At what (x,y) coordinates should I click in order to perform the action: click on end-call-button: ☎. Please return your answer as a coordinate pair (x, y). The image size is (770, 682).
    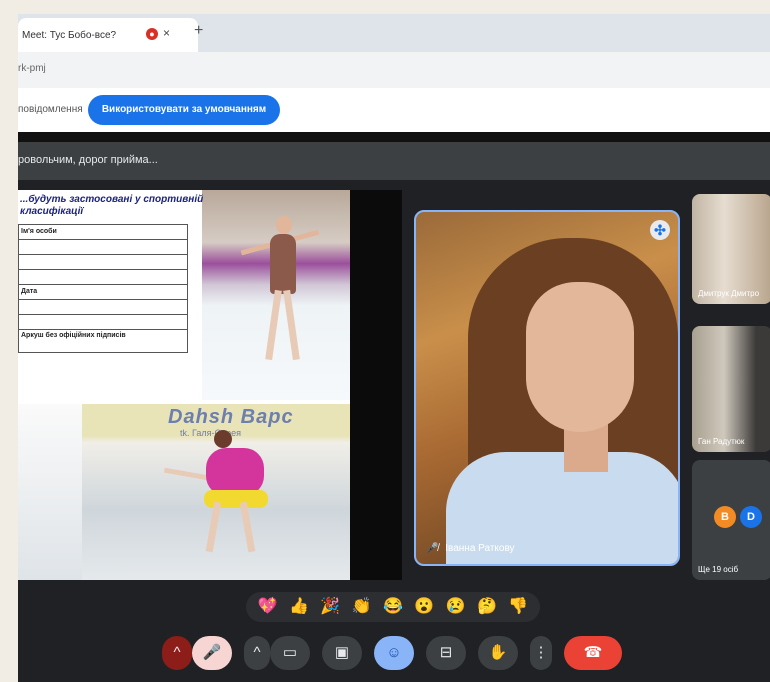
    Looking at the image, I should click on (593, 653).